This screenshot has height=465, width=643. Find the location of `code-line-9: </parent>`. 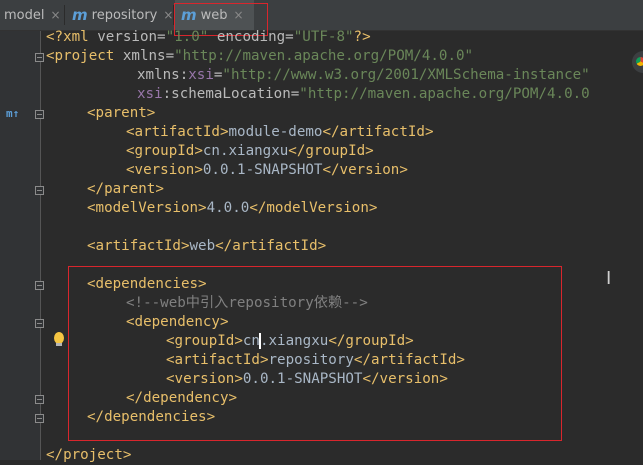

code-line-9: </parent> is located at coordinates (125, 189).